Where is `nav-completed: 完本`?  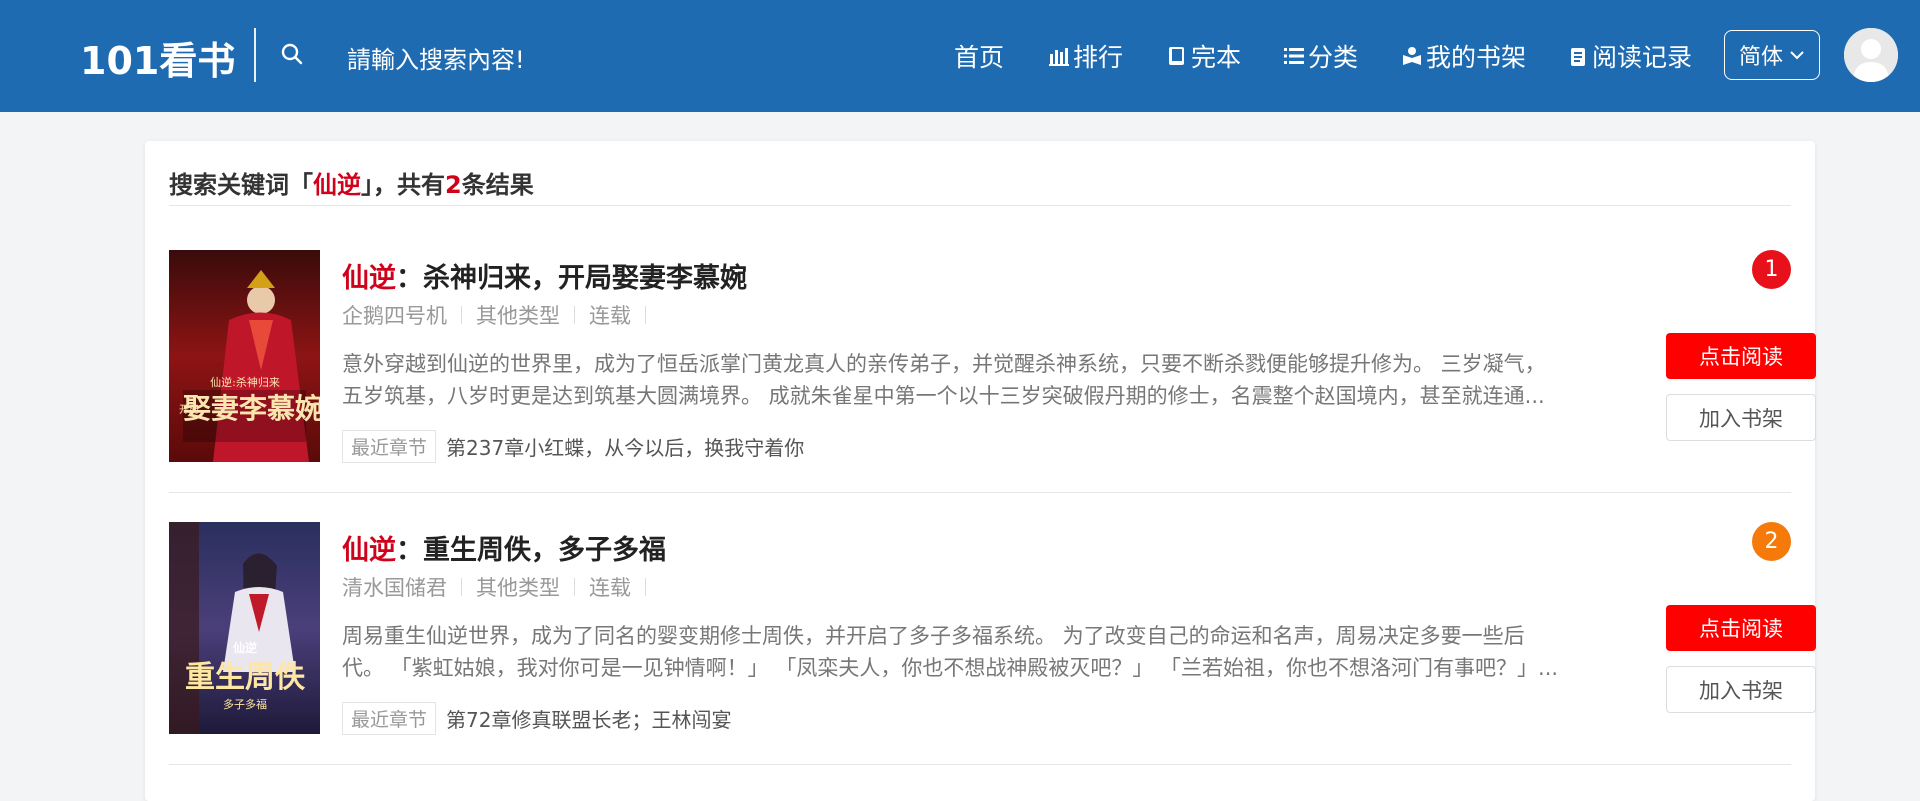 nav-completed: 完本 is located at coordinates (1204, 56).